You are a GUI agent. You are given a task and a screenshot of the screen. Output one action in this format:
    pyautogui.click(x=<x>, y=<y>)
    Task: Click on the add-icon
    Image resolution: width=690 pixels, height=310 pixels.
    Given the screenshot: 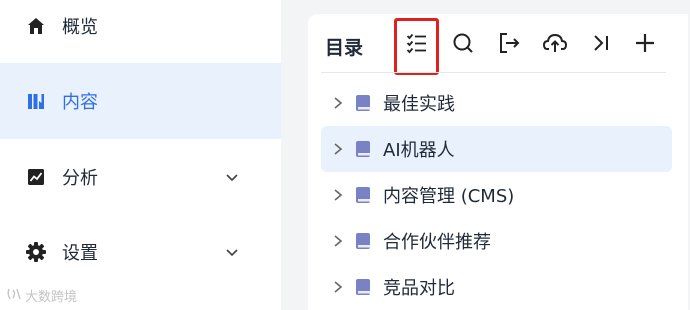 What is the action you would take?
    pyautogui.click(x=645, y=45)
    